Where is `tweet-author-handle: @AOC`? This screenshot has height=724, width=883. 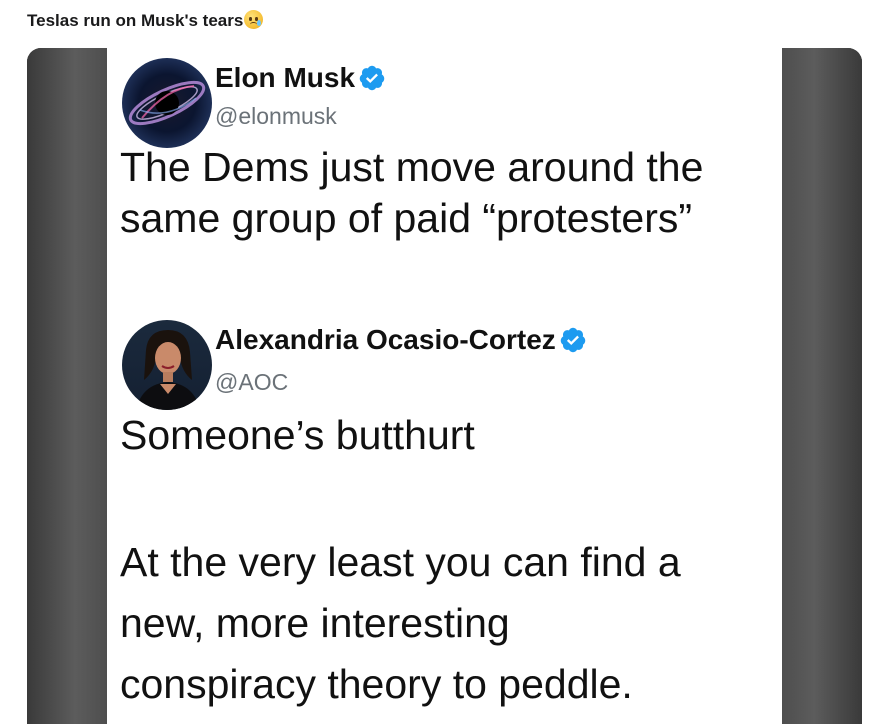
tweet-author-handle: @AOC is located at coordinates (252, 382).